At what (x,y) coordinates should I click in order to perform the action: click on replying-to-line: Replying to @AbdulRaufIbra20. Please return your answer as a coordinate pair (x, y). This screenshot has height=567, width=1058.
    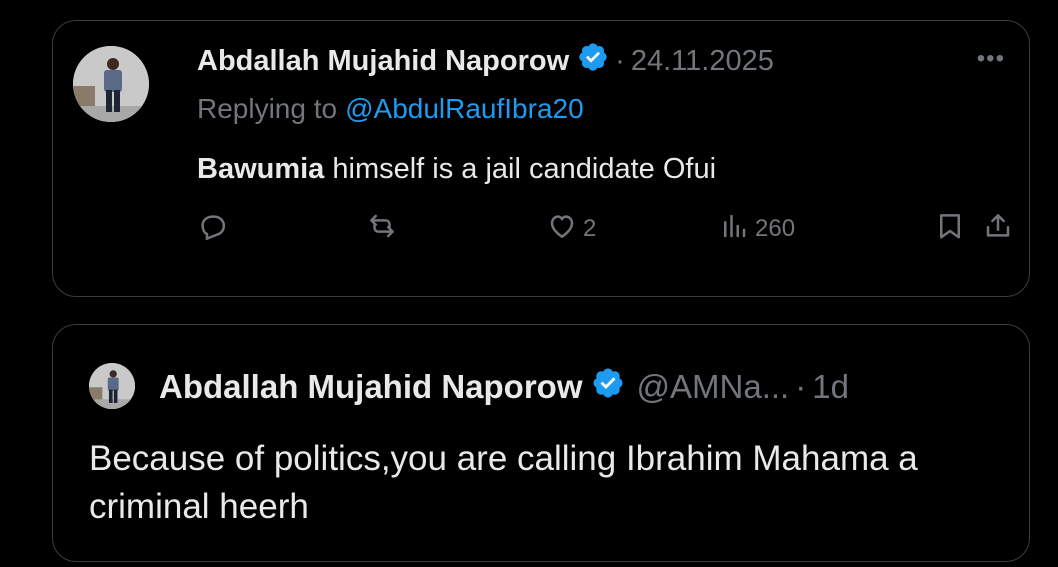
    Looking at the image, I should click on (390, 109).